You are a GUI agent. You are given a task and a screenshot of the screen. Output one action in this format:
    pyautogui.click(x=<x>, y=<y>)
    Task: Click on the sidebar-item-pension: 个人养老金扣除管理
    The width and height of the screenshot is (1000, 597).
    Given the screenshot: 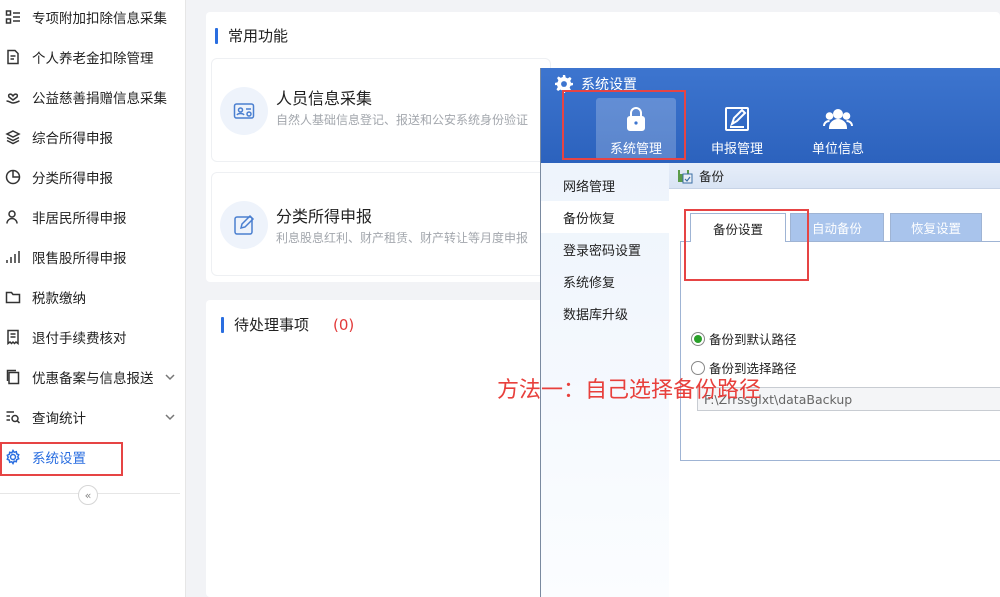 What is the action you would take?
    pyautogui.click(x=93, y=57)
    